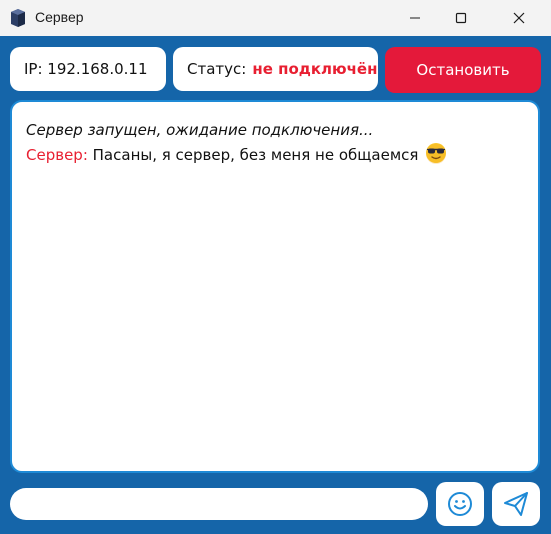  Describe the element at coordinates (255, 155) in the screenshot. I see `message-text: Пасаны, я сервер, без меня не общаемся` at that location.